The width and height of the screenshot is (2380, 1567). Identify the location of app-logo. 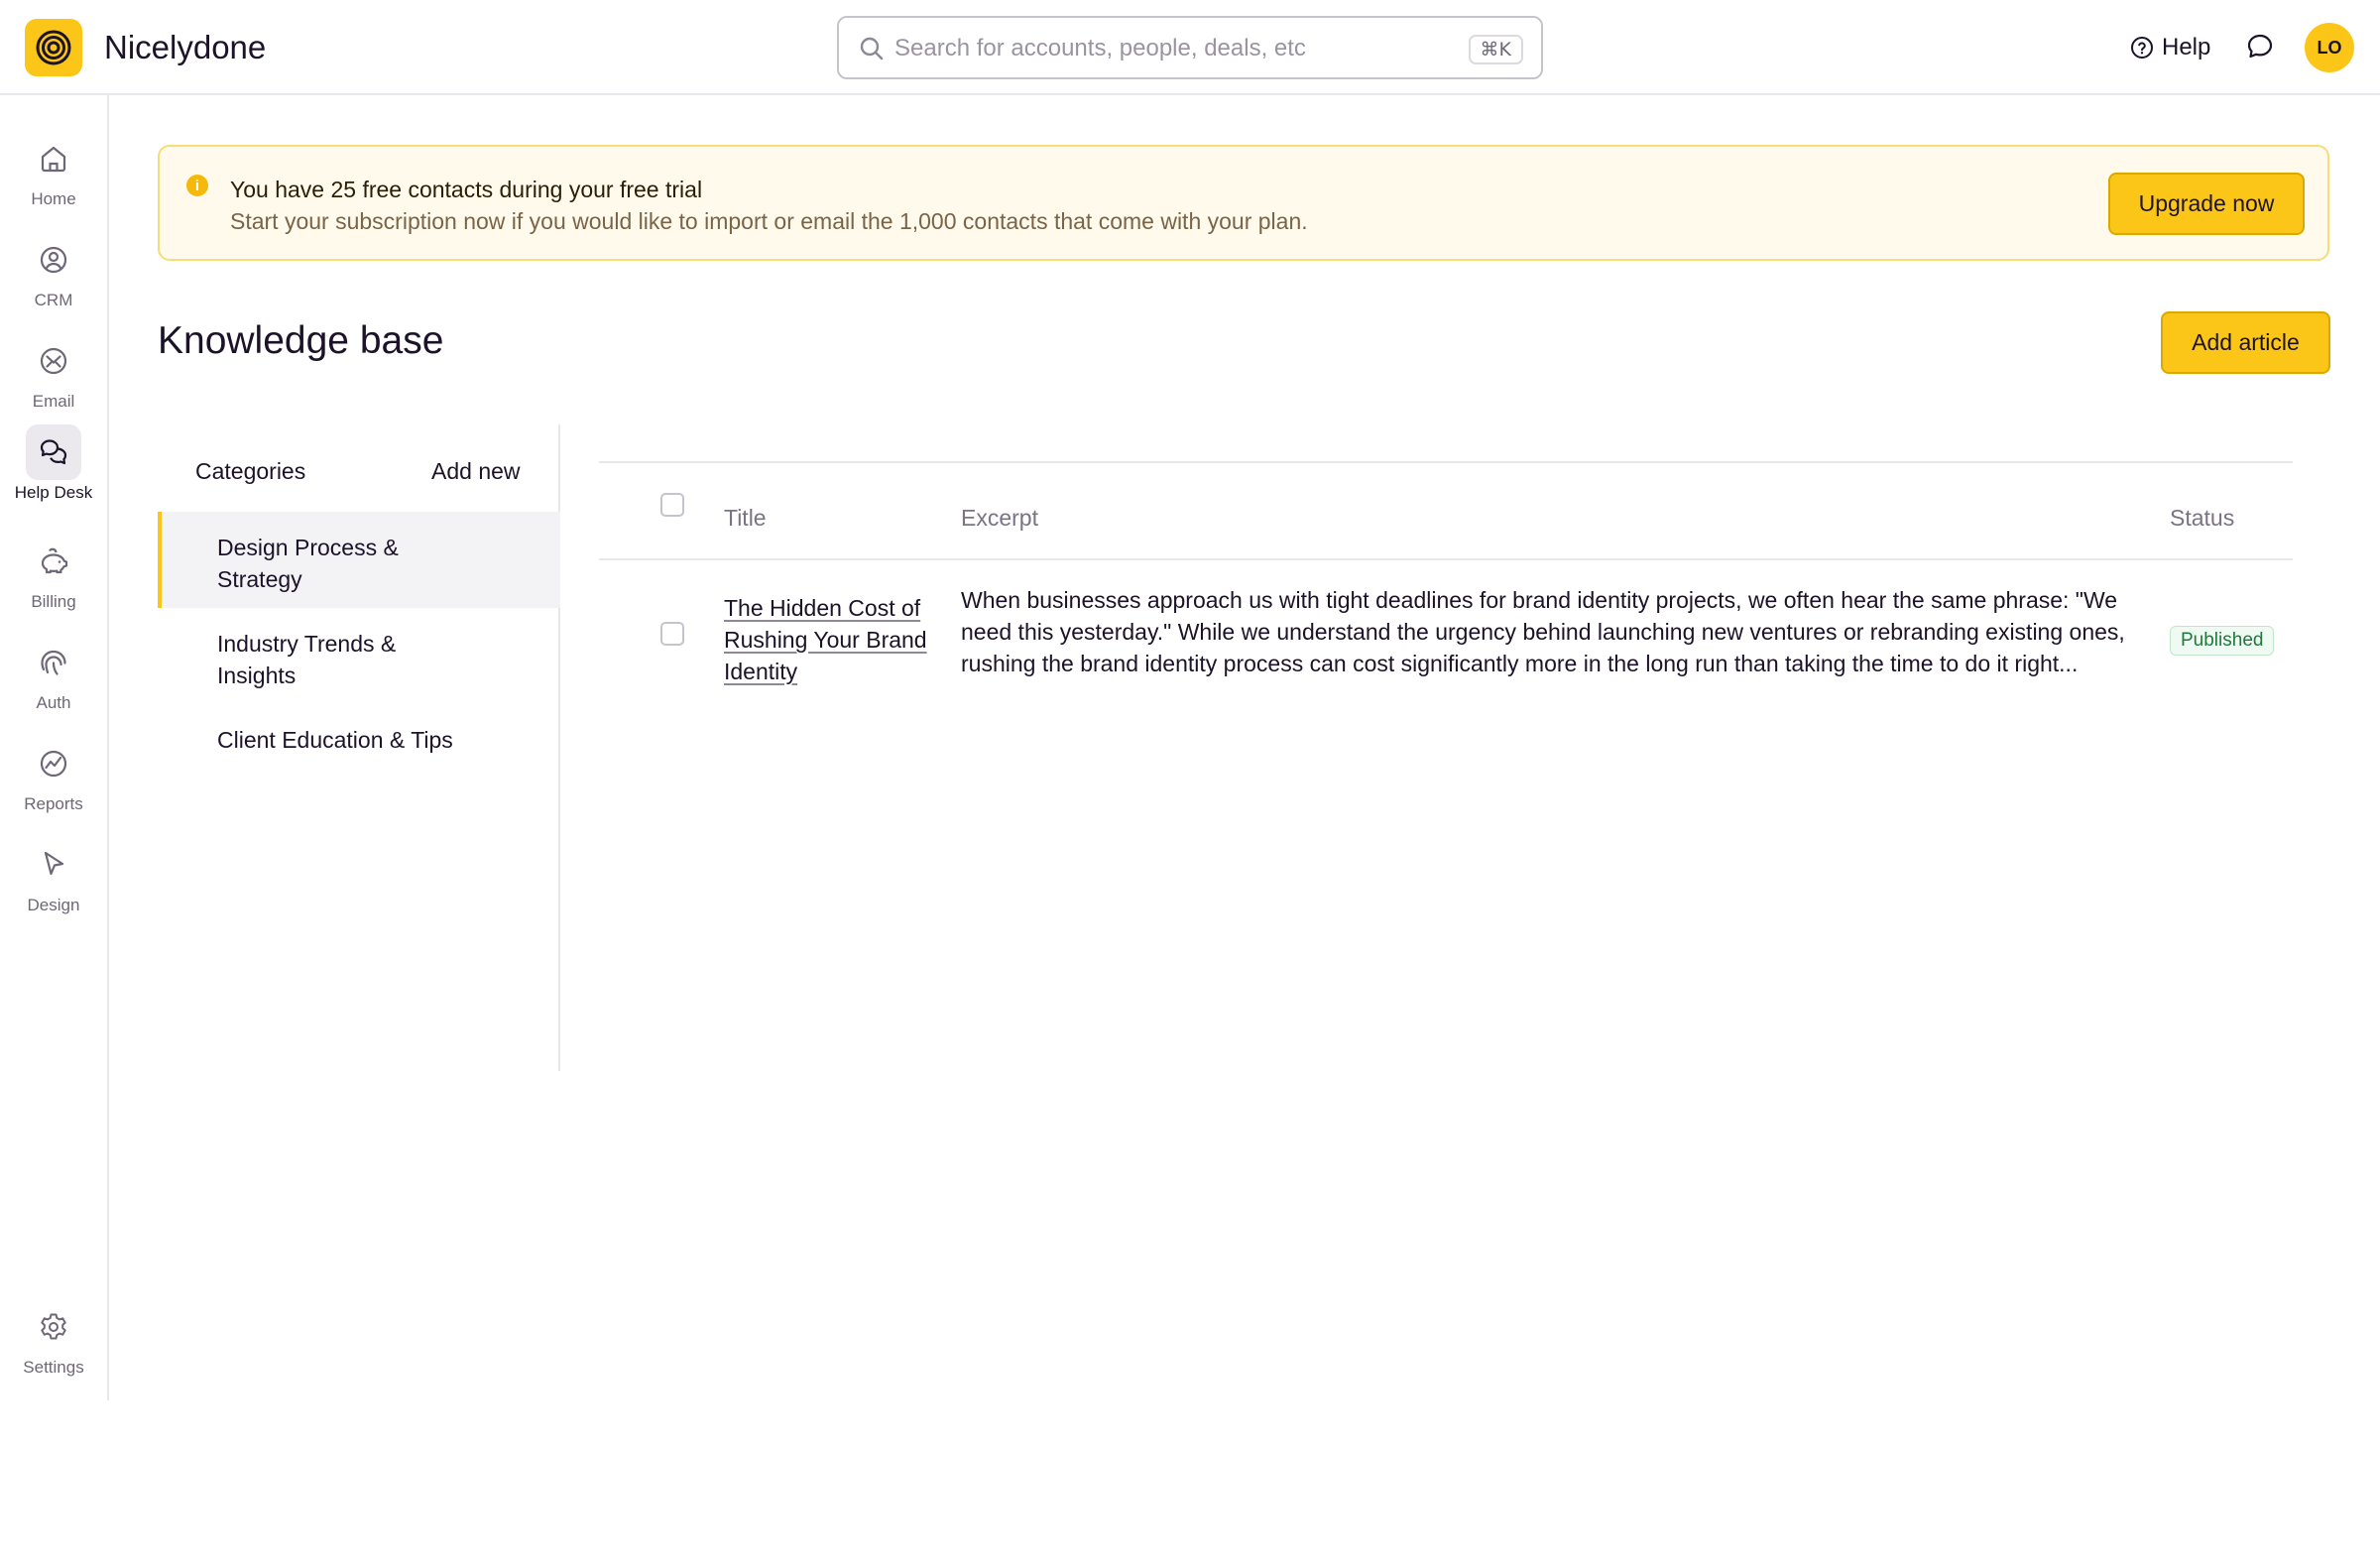
(53, 47).